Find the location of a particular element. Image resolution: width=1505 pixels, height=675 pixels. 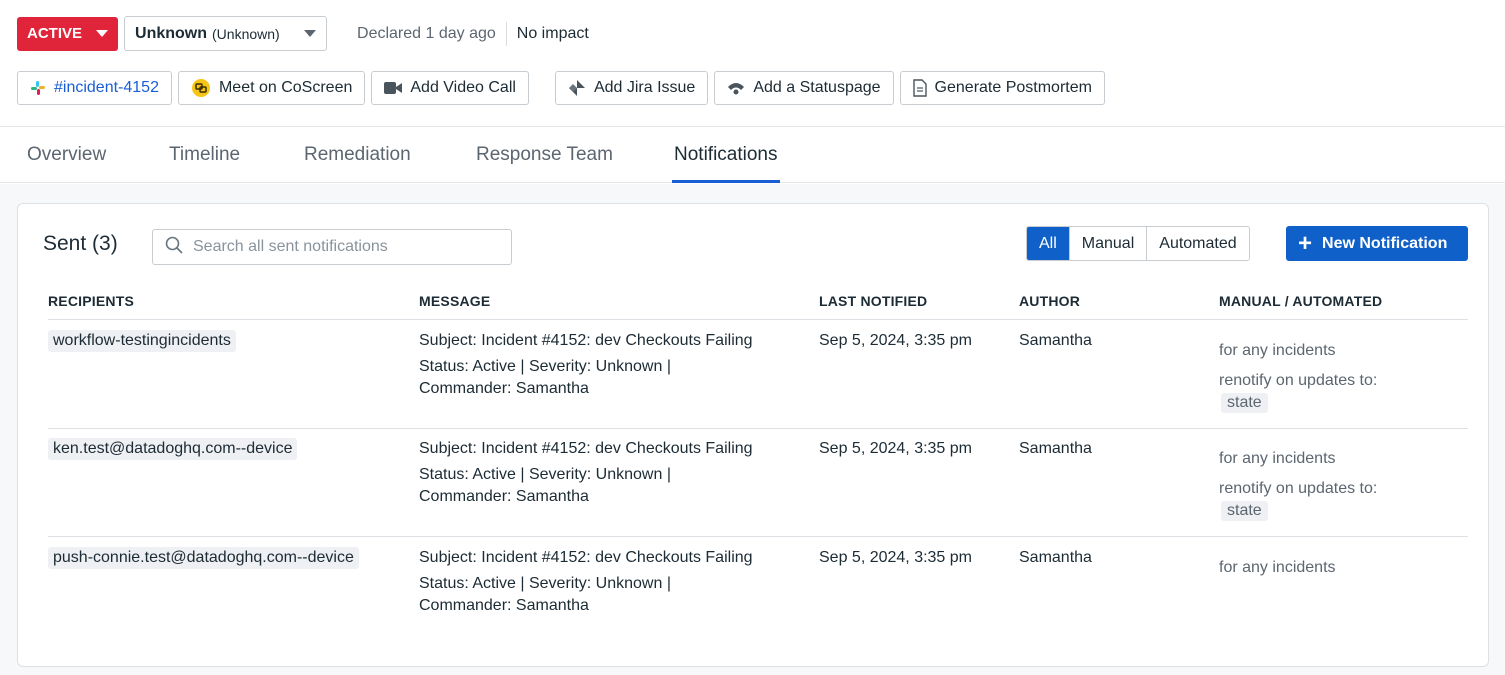

coscreen-label: Meet on CoScreen is located at coordinates (285, 87).